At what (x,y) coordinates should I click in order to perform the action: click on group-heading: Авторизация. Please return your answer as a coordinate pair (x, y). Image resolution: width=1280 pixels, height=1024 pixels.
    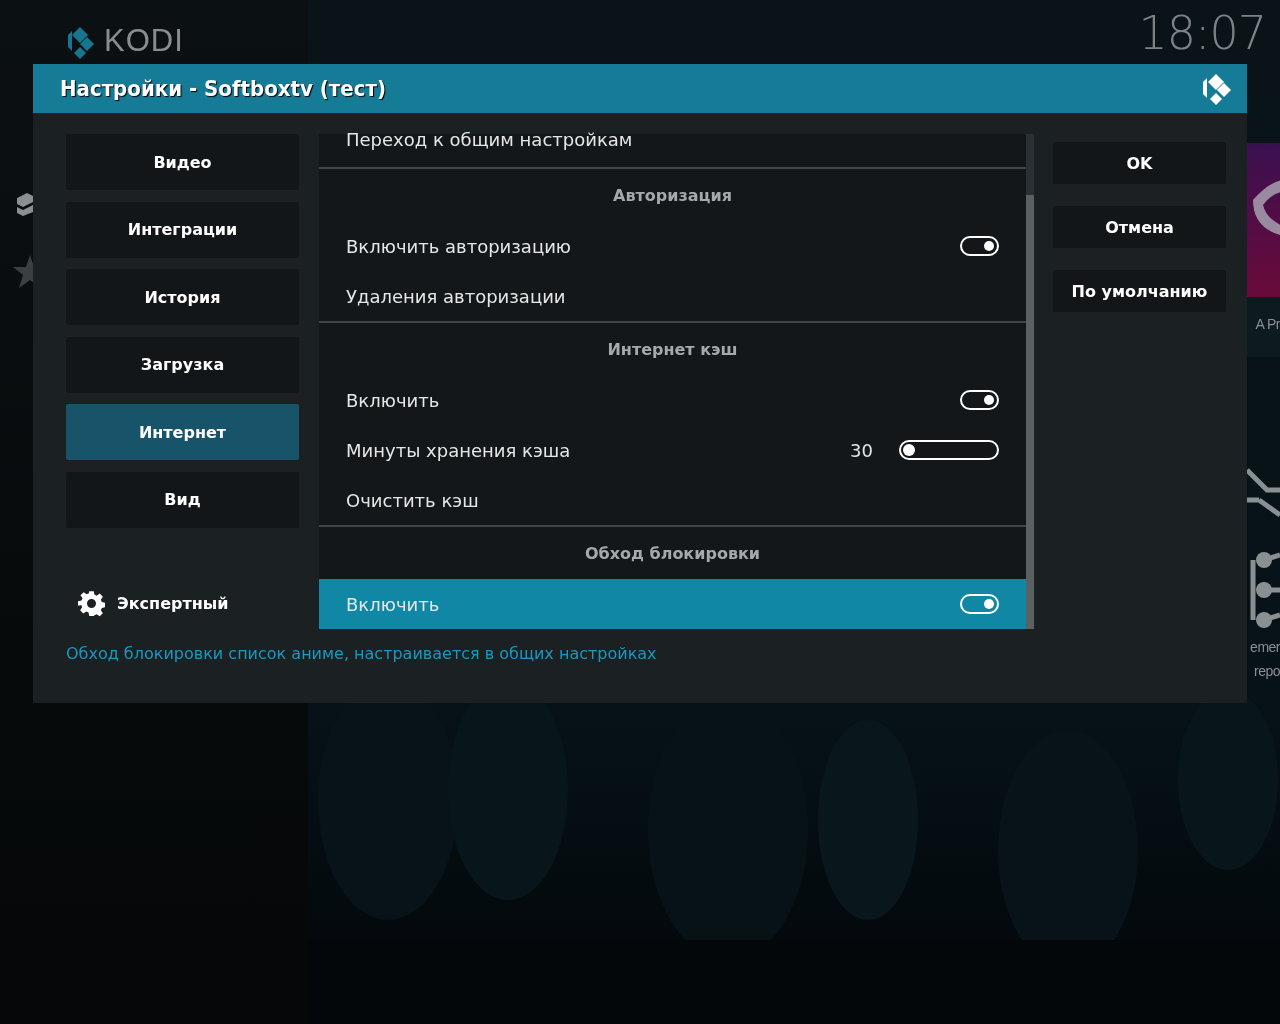
    Looking at the image, I should click on (672, 195).